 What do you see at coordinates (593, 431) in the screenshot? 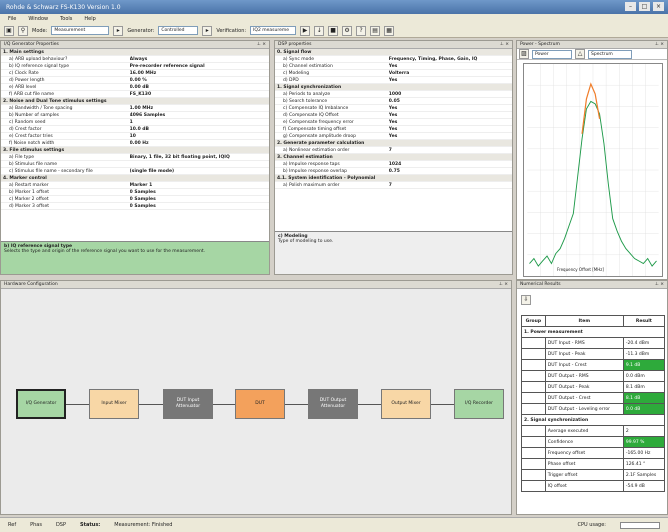
I see `table-row: Average executed 2` at bounding box center [593, 431].